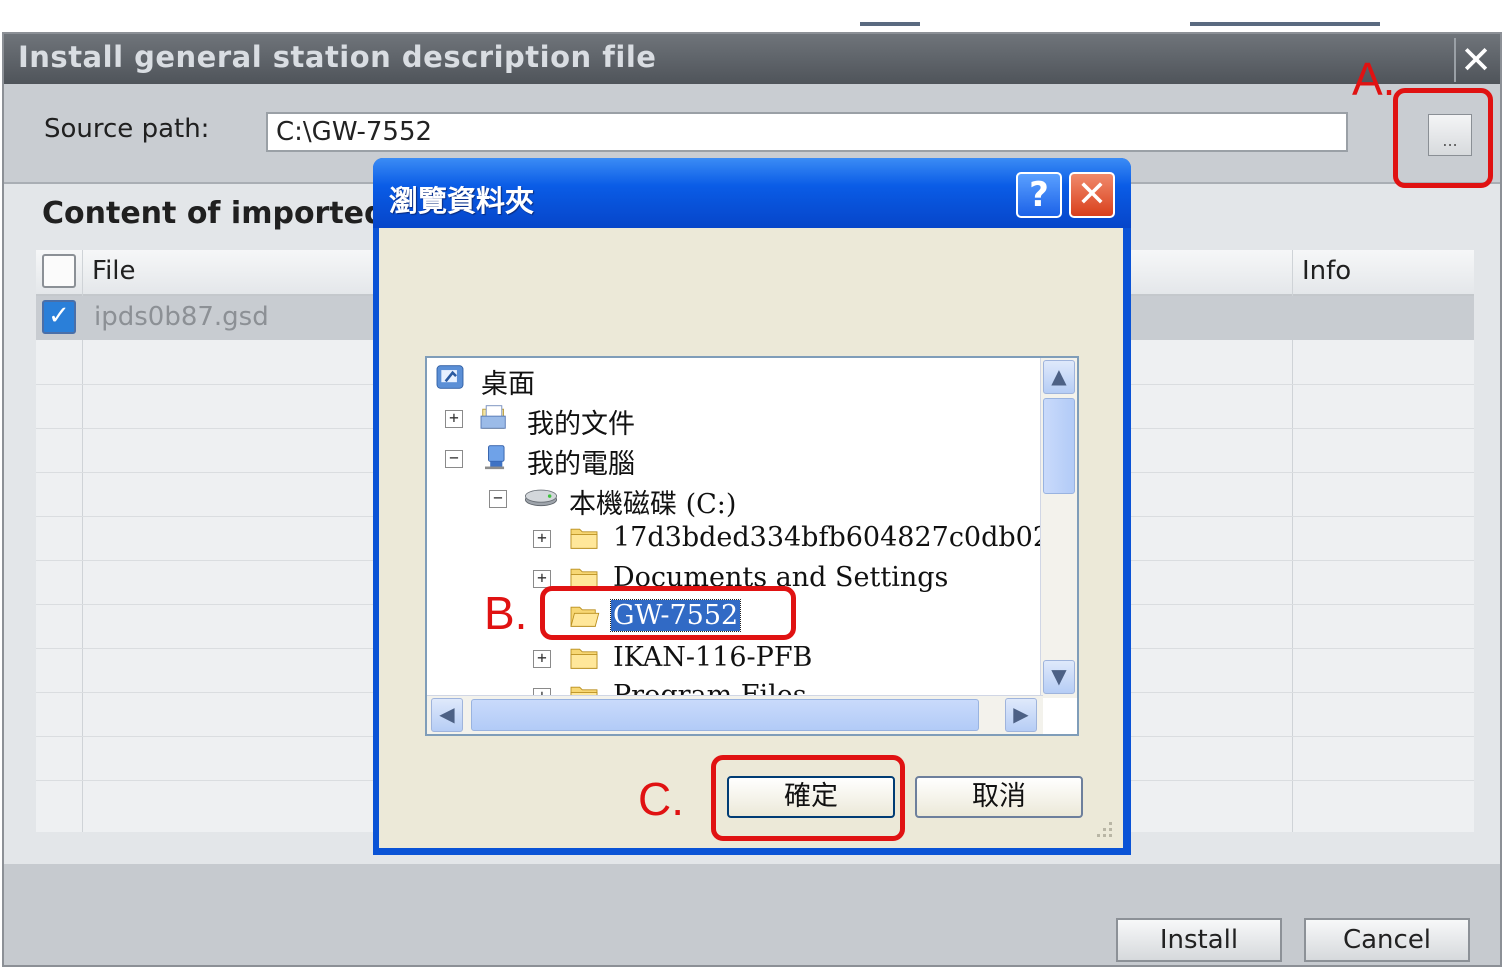 Image resolution: width=1510 pixels, height=969 pixels. What do you see at coordinates (1039, 195) in the screenshot?
I see `help-icon: ?` at bounding box center [1039, 195].